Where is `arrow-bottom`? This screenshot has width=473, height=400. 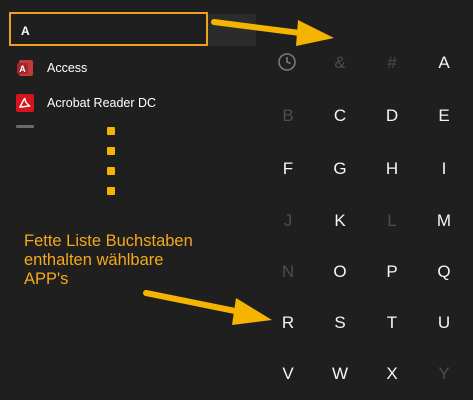
arrow-bottom is located at coordinates (207, 307).